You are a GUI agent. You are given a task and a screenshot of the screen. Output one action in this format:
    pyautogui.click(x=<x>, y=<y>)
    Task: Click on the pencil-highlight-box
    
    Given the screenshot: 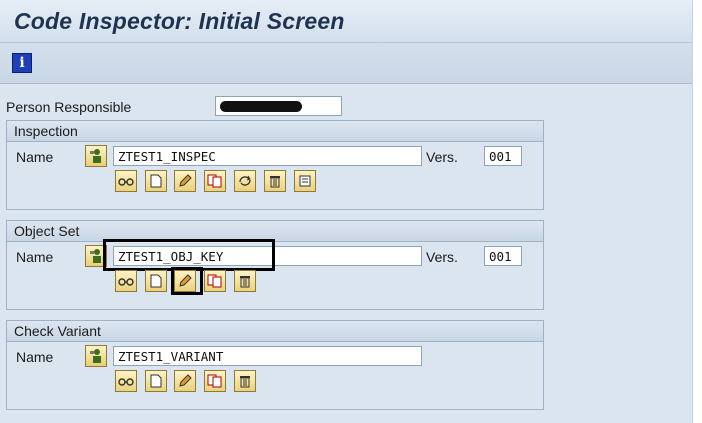 What is the action you would take?
    pyautogui.click(x=187, y=281)
    